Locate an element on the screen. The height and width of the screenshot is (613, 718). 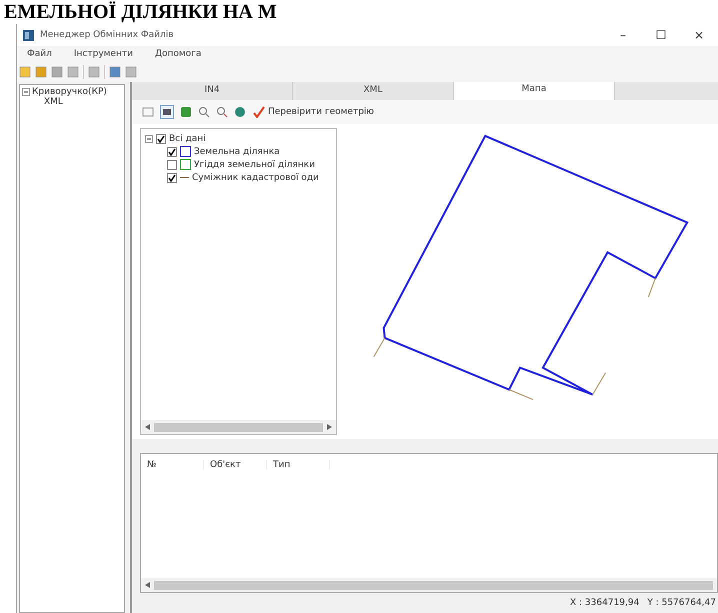
right-arrow-icon is located at coordinates (329, 427).